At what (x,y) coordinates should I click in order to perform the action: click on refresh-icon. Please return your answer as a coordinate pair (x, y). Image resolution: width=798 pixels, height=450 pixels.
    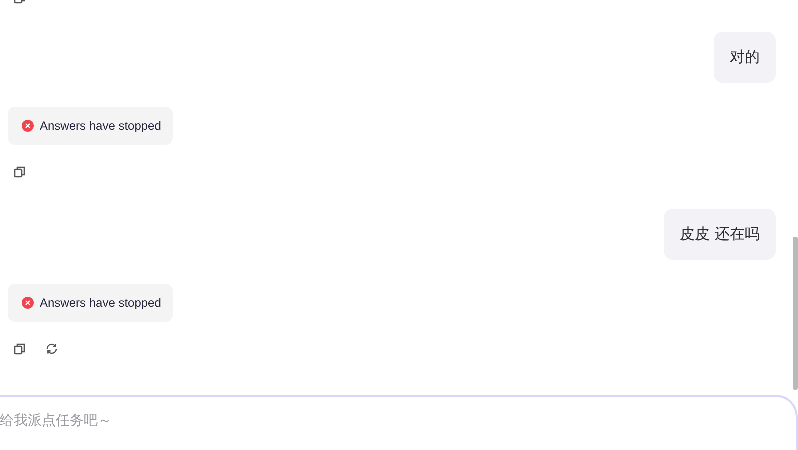
    Looking at the image, I should click on (52, 349).